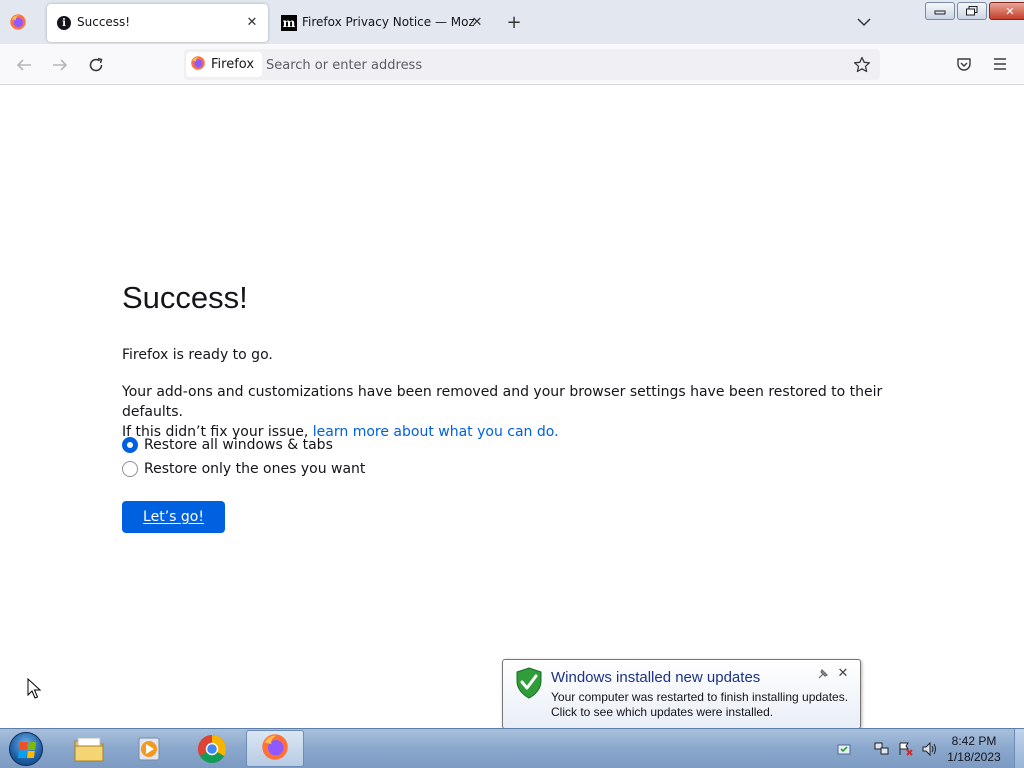  I want to click on new-tab-icon: +, so click(514, 22).